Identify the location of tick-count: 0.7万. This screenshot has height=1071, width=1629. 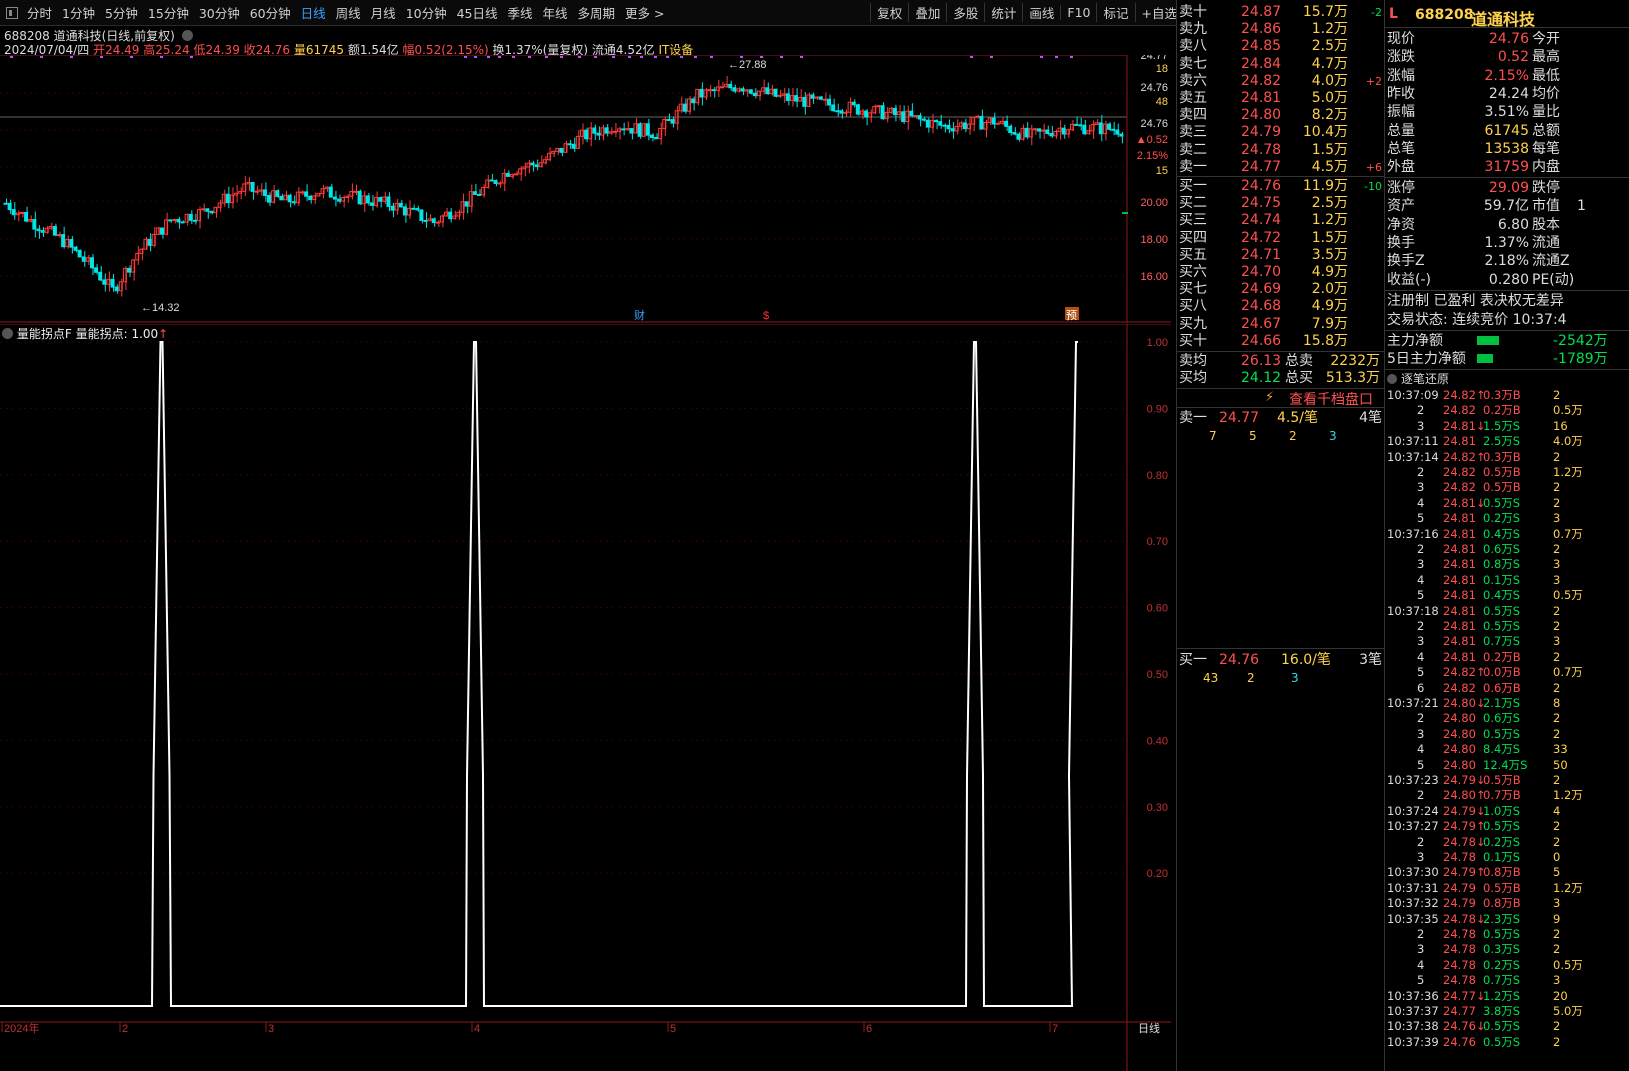
(1568, 672).